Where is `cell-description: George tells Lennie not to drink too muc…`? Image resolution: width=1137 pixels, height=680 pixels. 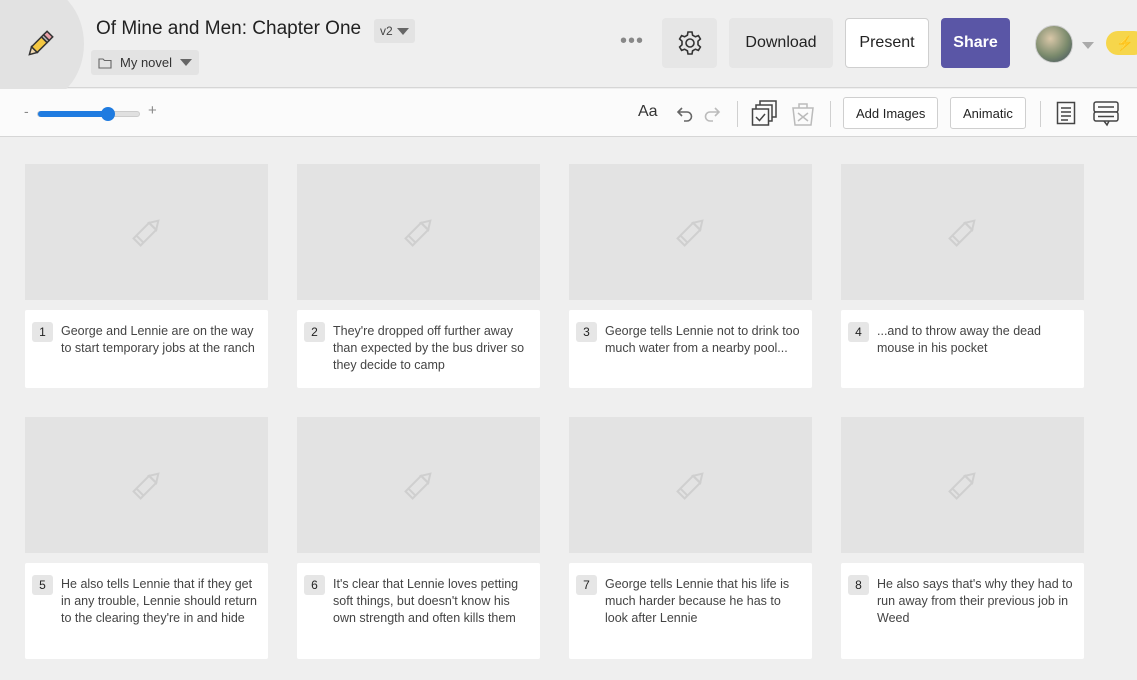 cell-description: George tells Lennie not to drink too muc… is located at coordinates (702, 339).